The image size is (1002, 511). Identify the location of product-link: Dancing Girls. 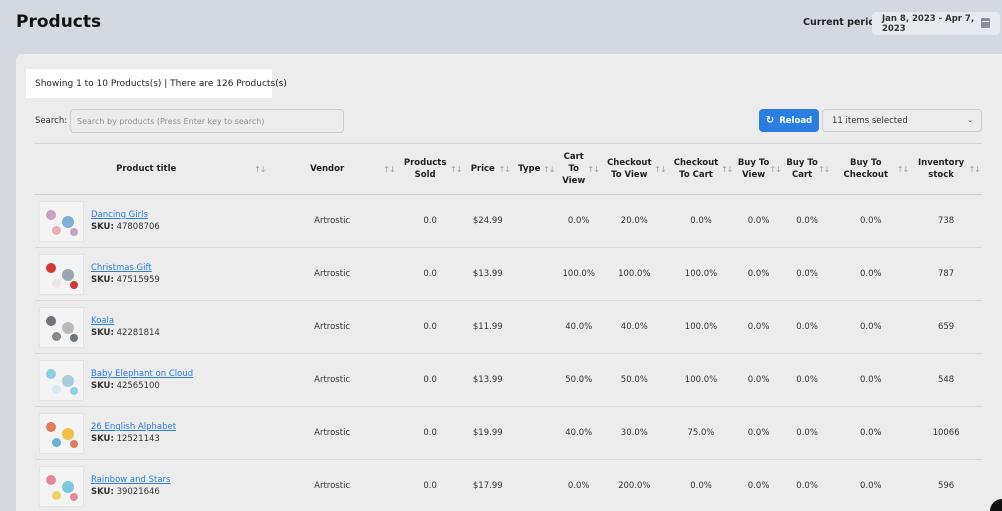
(125, 215).